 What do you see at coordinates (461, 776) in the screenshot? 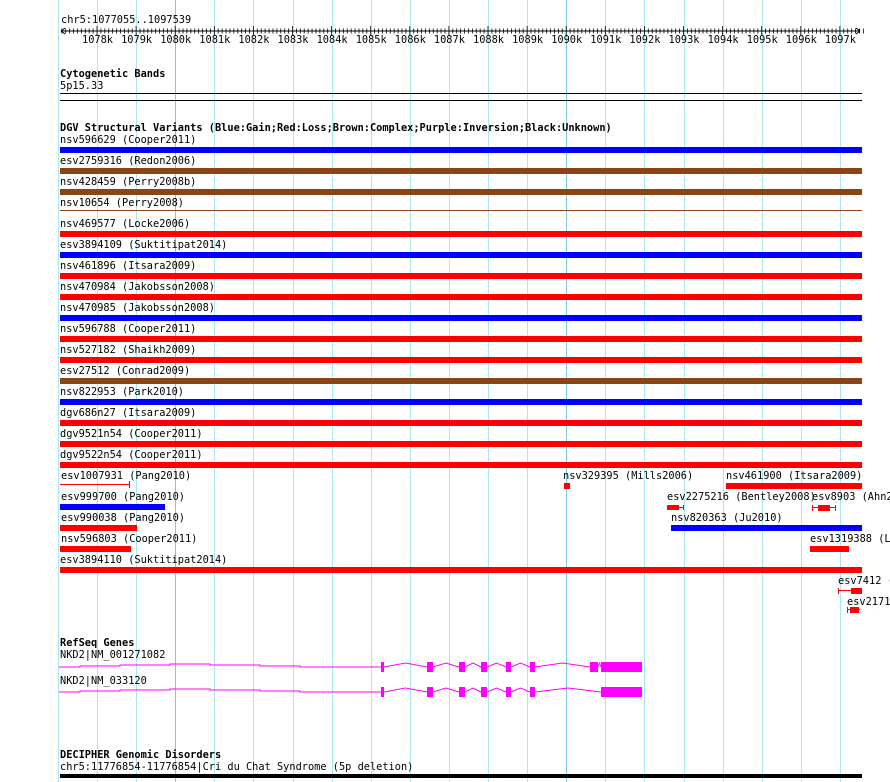
I see `decipher-feature` at bounding box center [461, 776].